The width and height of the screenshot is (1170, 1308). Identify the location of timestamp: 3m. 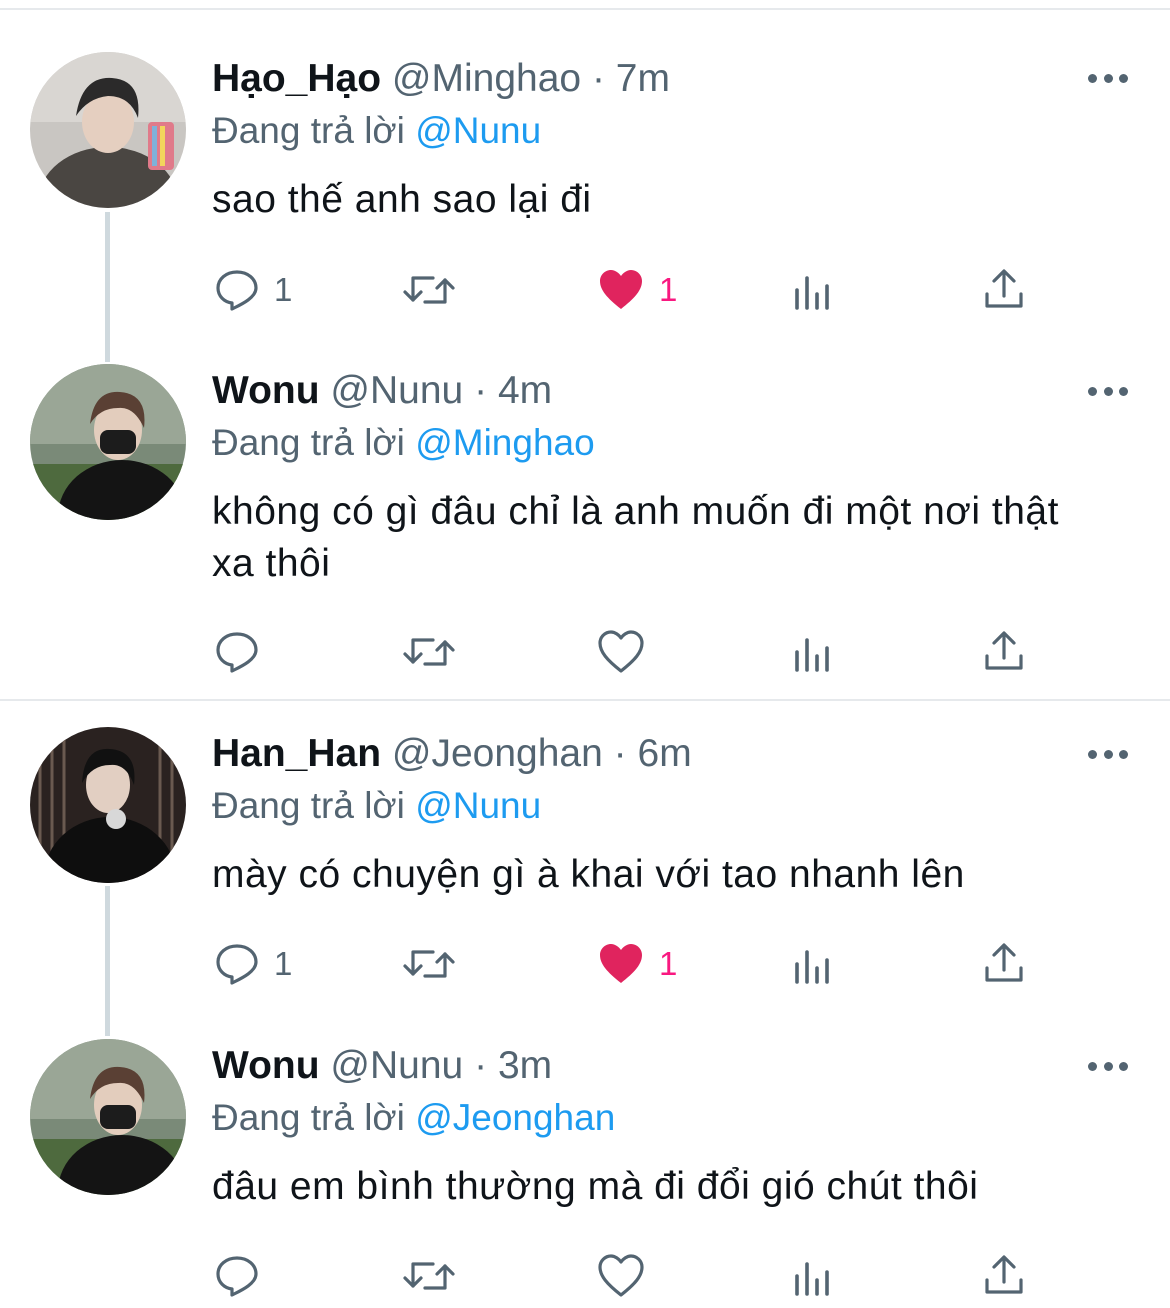
(525, 1065).